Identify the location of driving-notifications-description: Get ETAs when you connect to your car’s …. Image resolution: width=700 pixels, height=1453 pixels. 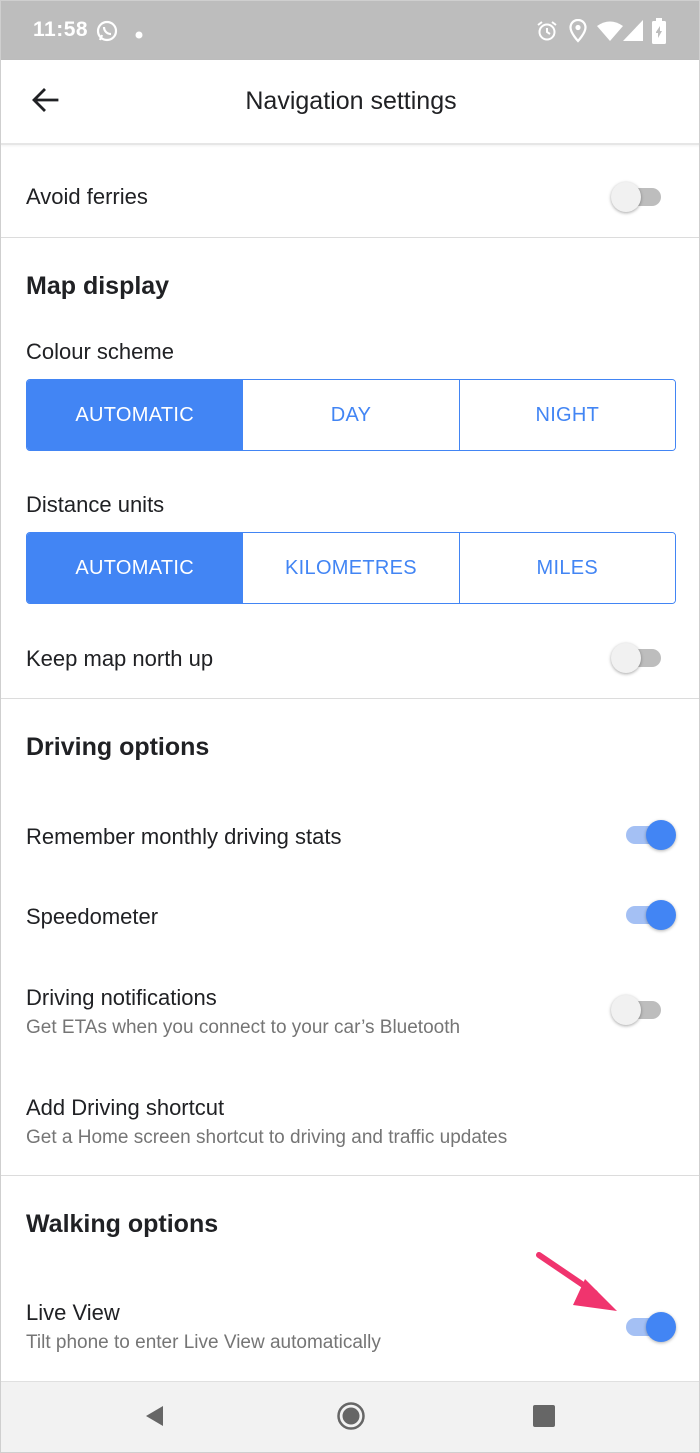
(243, 1027).